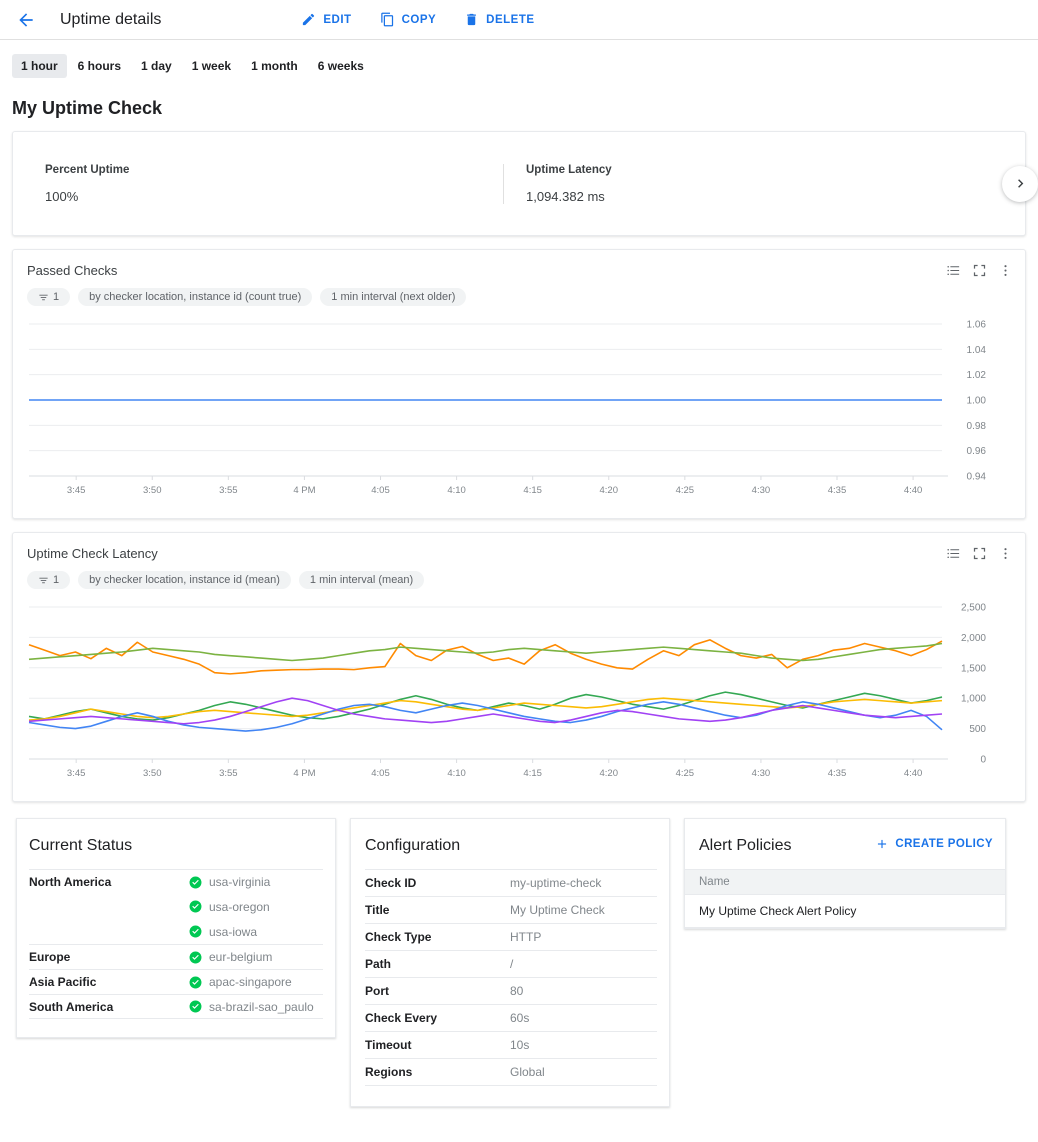 The height and width of the screenshot is (1142, 1038). I want to click on time-range-option-1-month: 1 month, so click(274, 66).